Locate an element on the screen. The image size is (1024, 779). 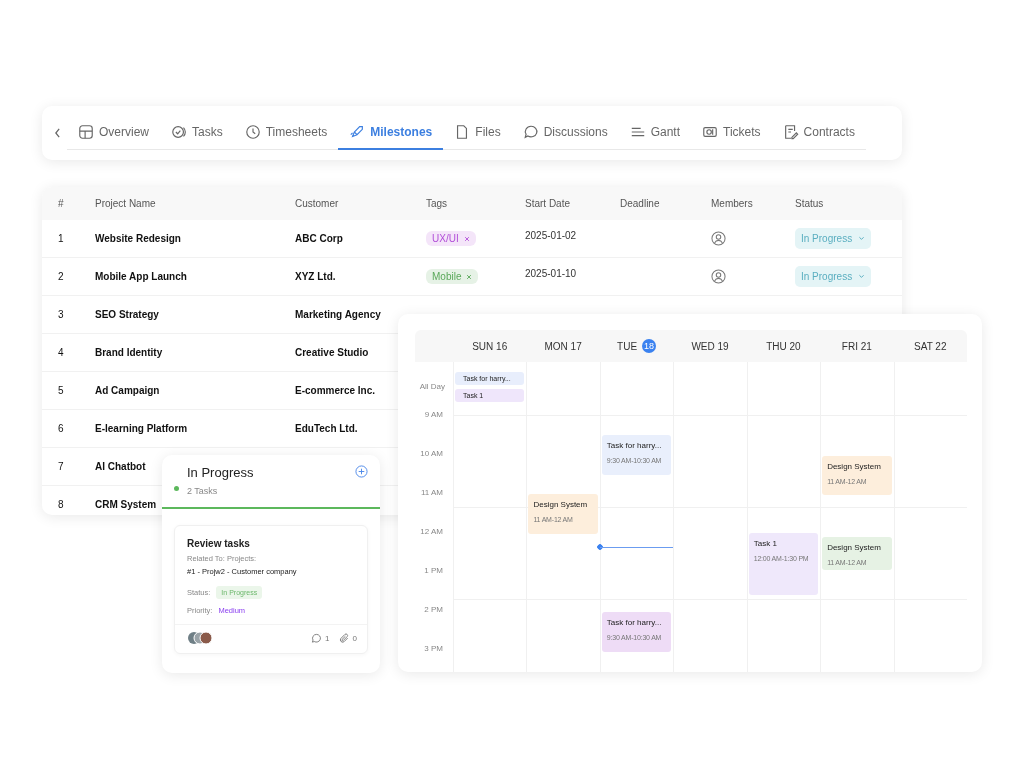
comment-count: 1 is located at coordinates (327, 638).